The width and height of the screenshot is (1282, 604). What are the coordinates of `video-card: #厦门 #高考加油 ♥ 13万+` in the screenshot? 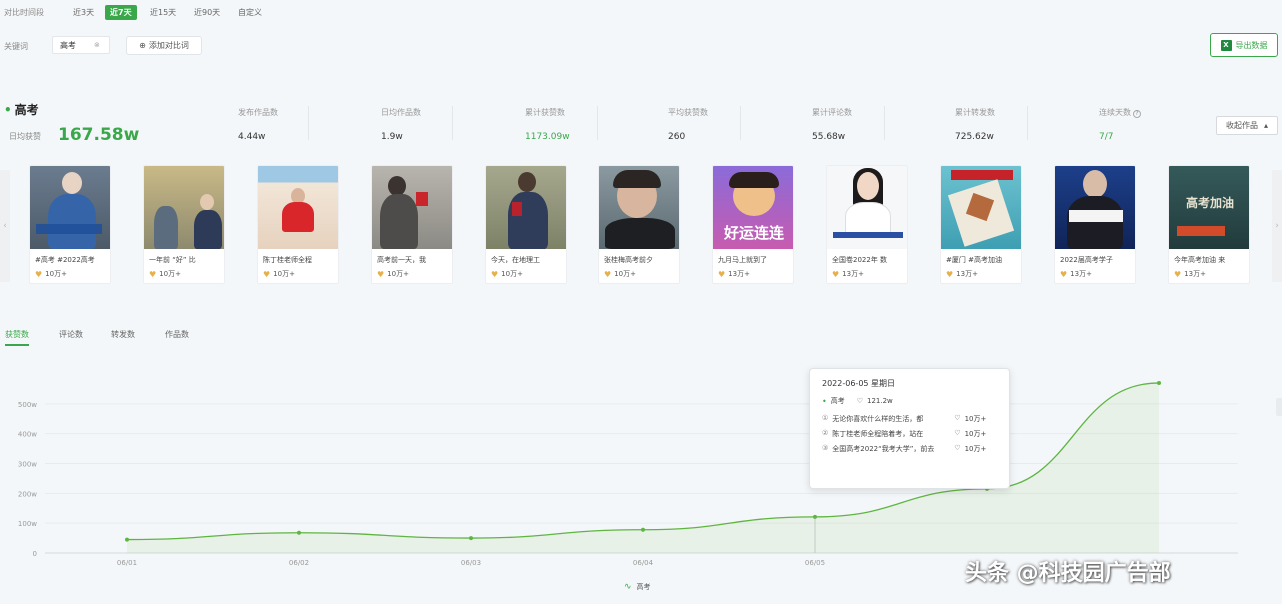 It's located at (981, 224).